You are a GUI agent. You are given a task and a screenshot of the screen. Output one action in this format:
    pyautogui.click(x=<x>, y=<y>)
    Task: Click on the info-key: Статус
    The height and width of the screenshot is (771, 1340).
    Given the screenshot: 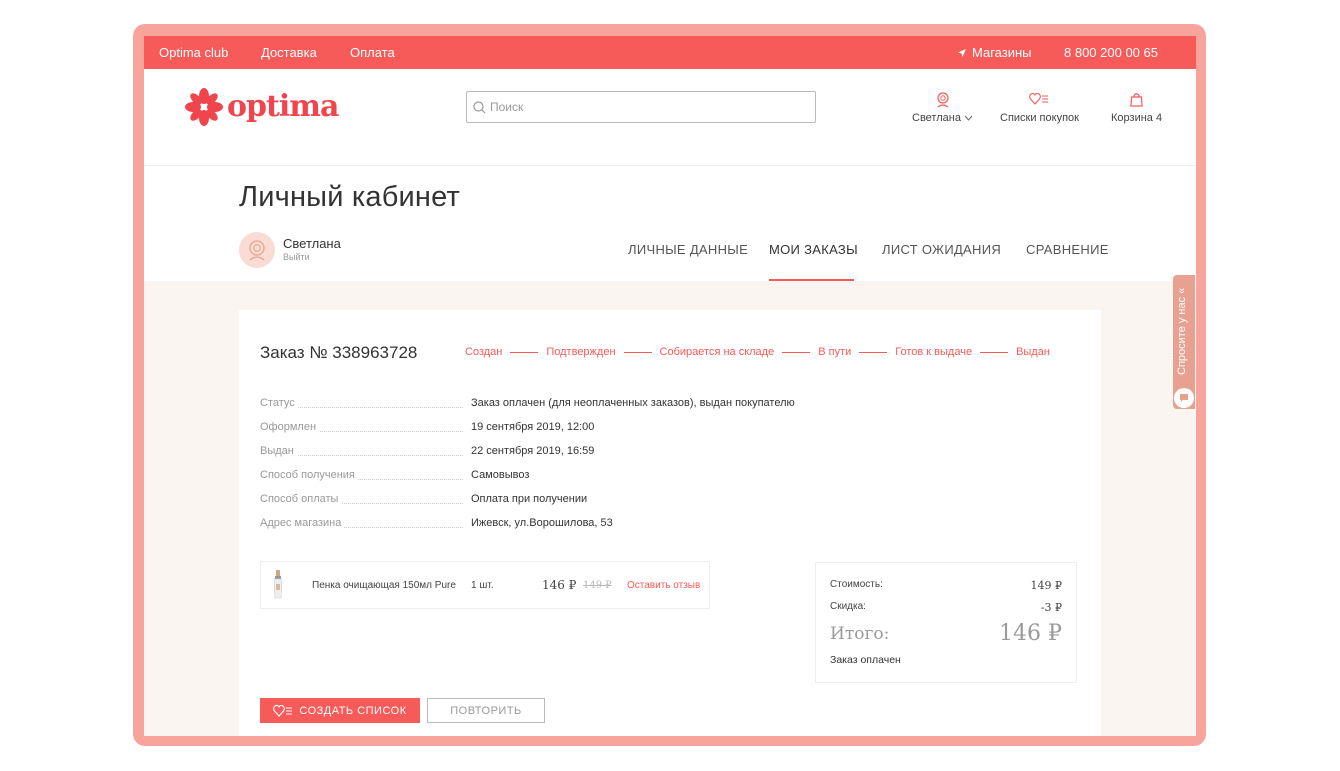 What is the action you would take?
    pyautogui.click(x=279, y=403)
    